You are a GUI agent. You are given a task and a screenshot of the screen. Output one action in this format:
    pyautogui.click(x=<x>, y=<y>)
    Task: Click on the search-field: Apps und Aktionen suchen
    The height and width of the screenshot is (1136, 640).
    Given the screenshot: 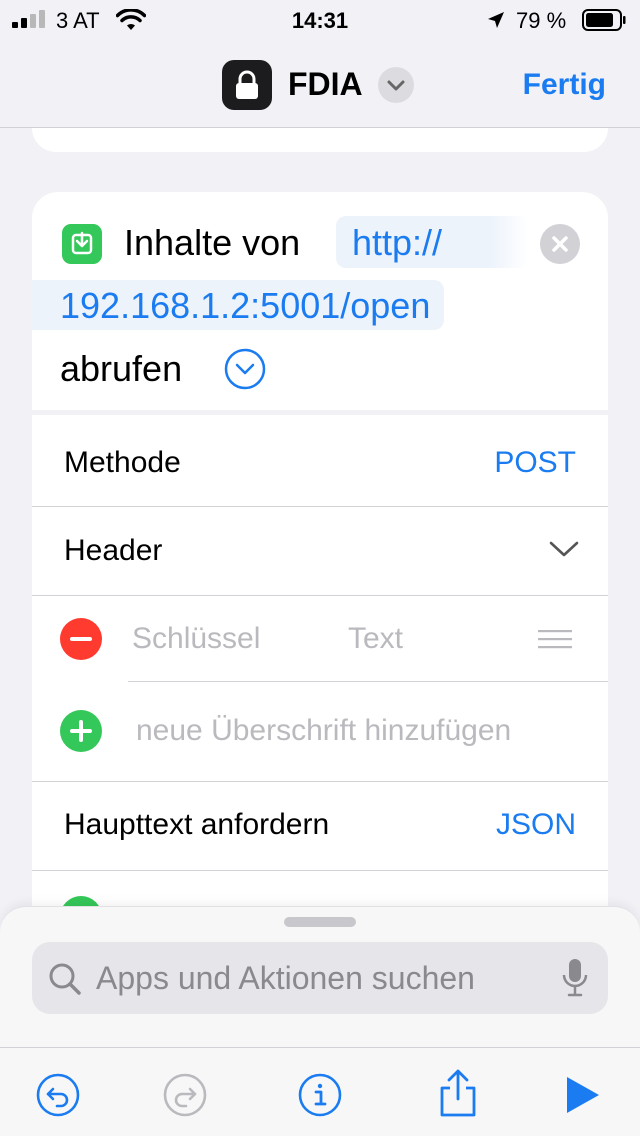 What is the action you would take?
    pyautogui.click(x=320, y=978)
    